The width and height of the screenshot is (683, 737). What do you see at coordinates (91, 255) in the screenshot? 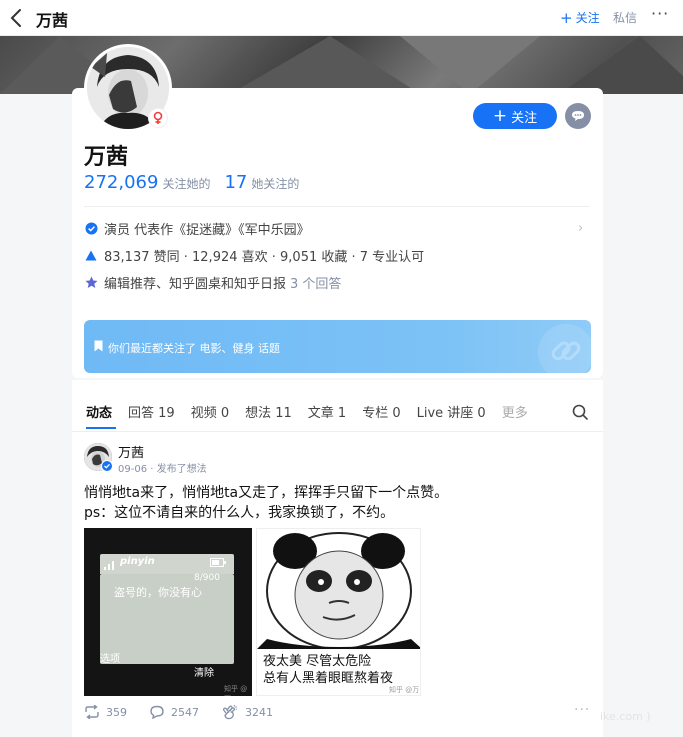
I see `upvote-triangle-icon` at bounding box center [91, 255].